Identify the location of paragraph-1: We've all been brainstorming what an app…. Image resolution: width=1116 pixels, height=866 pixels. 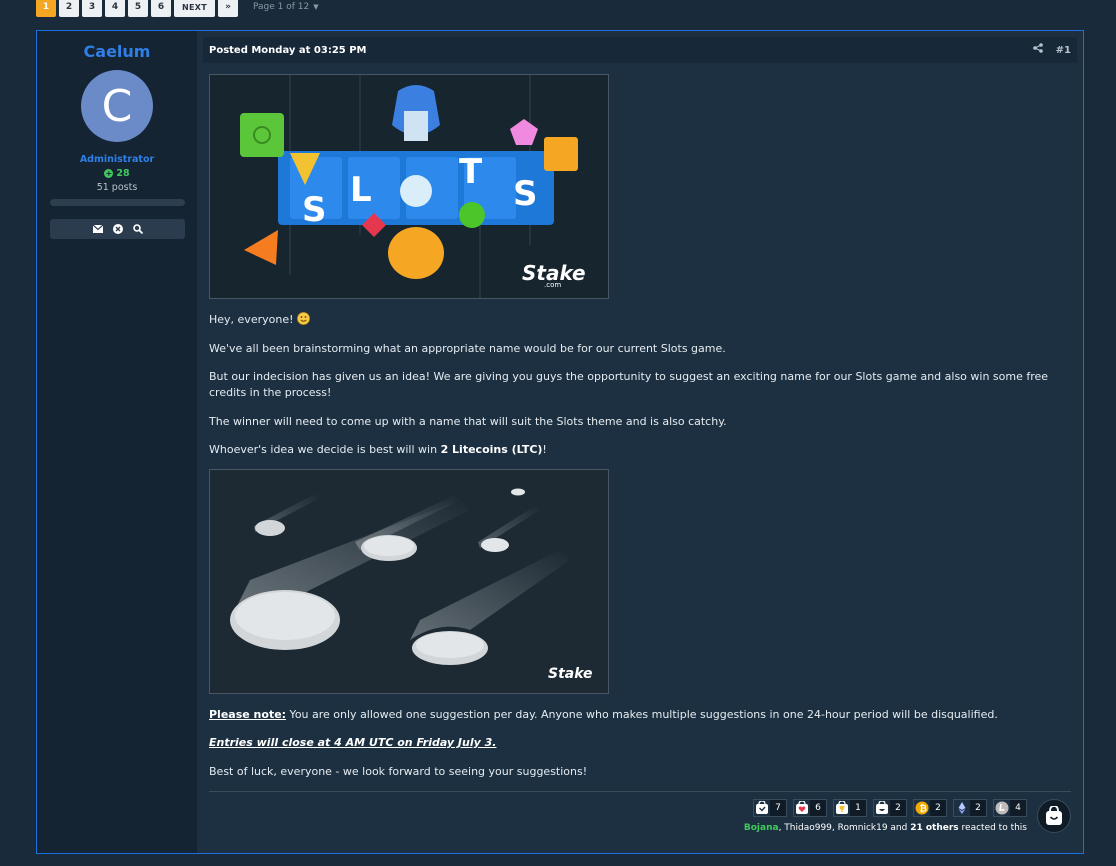
(467, 348).